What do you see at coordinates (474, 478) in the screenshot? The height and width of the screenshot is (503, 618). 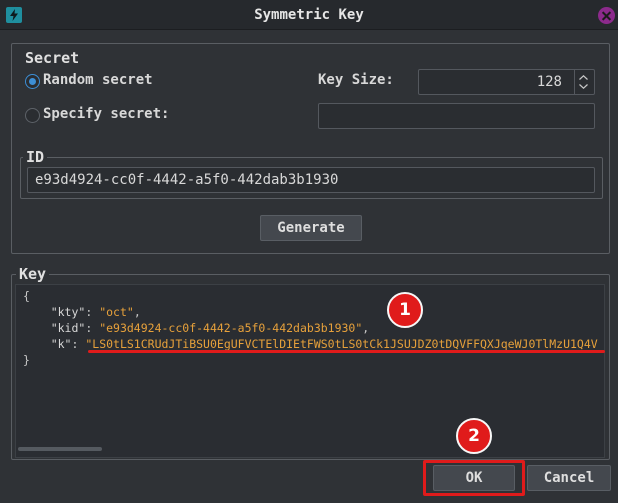 I see `highlight-box` at bounding box center [474, 478].